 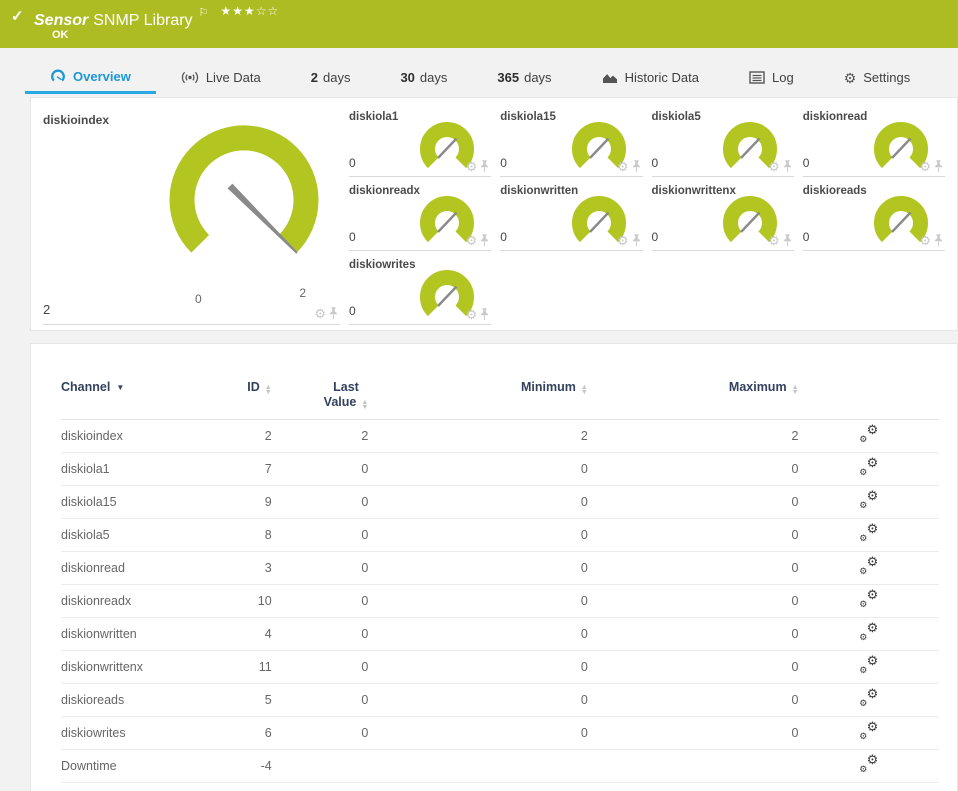 I want to click on tab-settings: ⚙ Settings, so click(x=877, y=77).